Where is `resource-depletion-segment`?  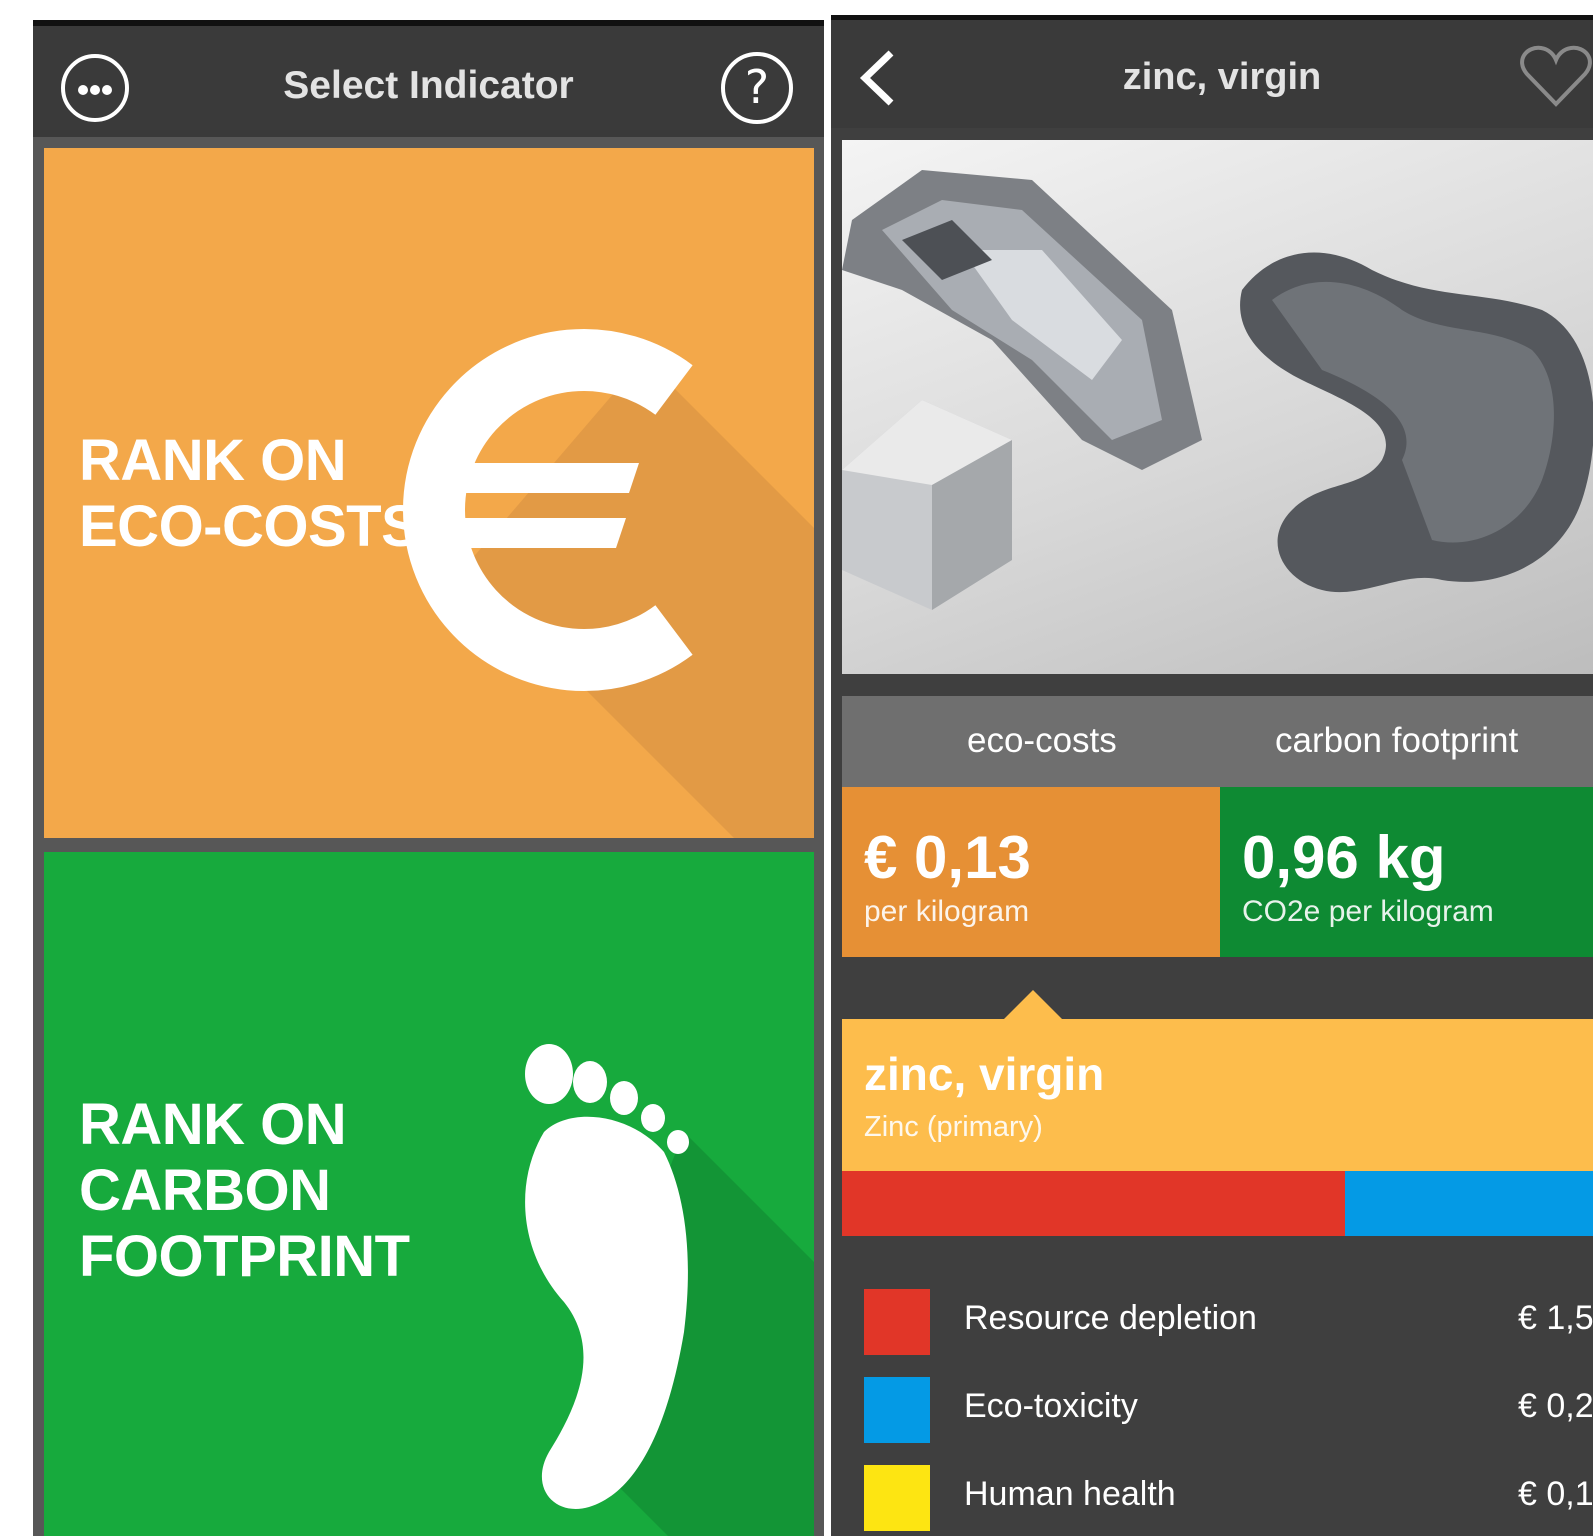 resource-depletion-segment is located at coordinates (1093, 1203).